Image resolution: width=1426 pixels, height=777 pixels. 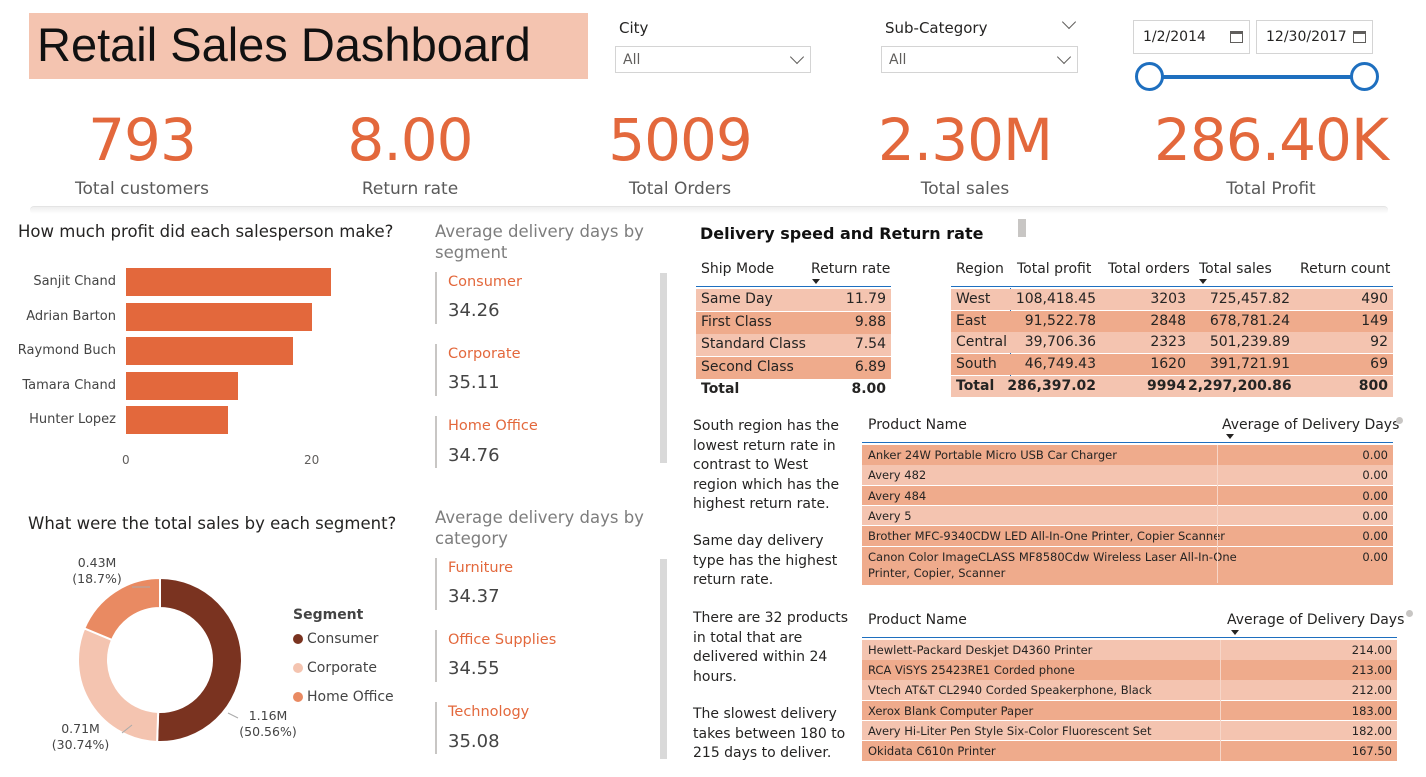 What do you see at coordinates (1271, 140) in the screenshot?
I see `kpi-total-profit-value: 286.40K` at bounding box center [1271, 140].